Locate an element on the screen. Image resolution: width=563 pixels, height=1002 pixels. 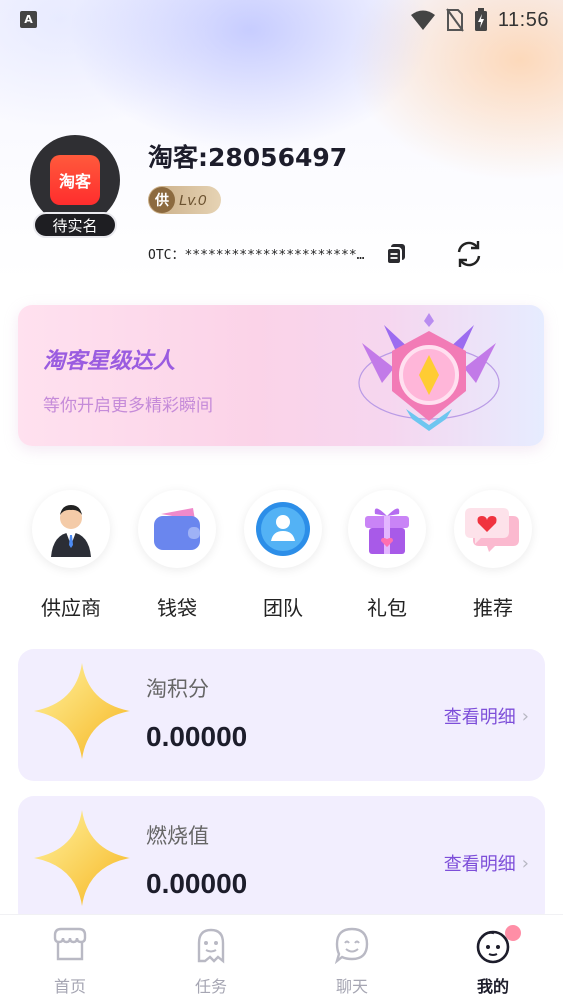
copy-icon is located at coordinates (396, 254).